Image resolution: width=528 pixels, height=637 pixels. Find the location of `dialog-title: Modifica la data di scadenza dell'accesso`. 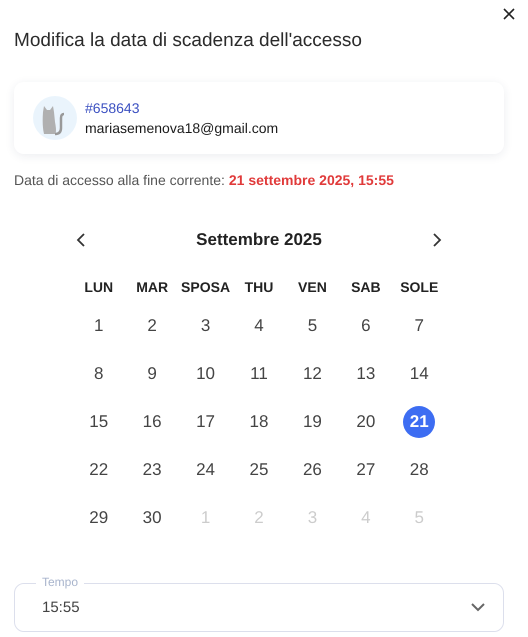

dialog-title: Modifica la data di scadenza dell'accesso is located at coordinates (188, 41).